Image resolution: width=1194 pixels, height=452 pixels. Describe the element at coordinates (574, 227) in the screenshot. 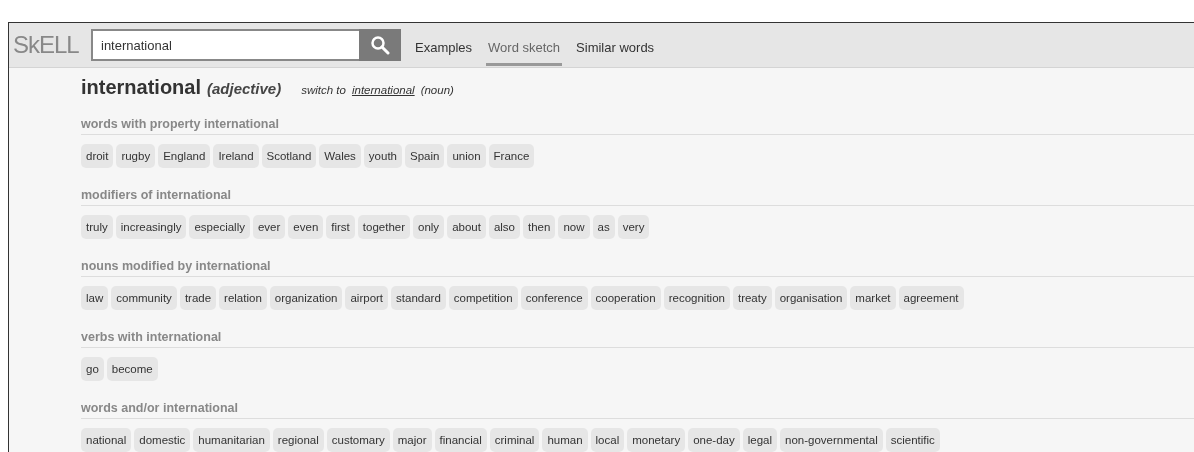

I see `word-chip: now` at that location.